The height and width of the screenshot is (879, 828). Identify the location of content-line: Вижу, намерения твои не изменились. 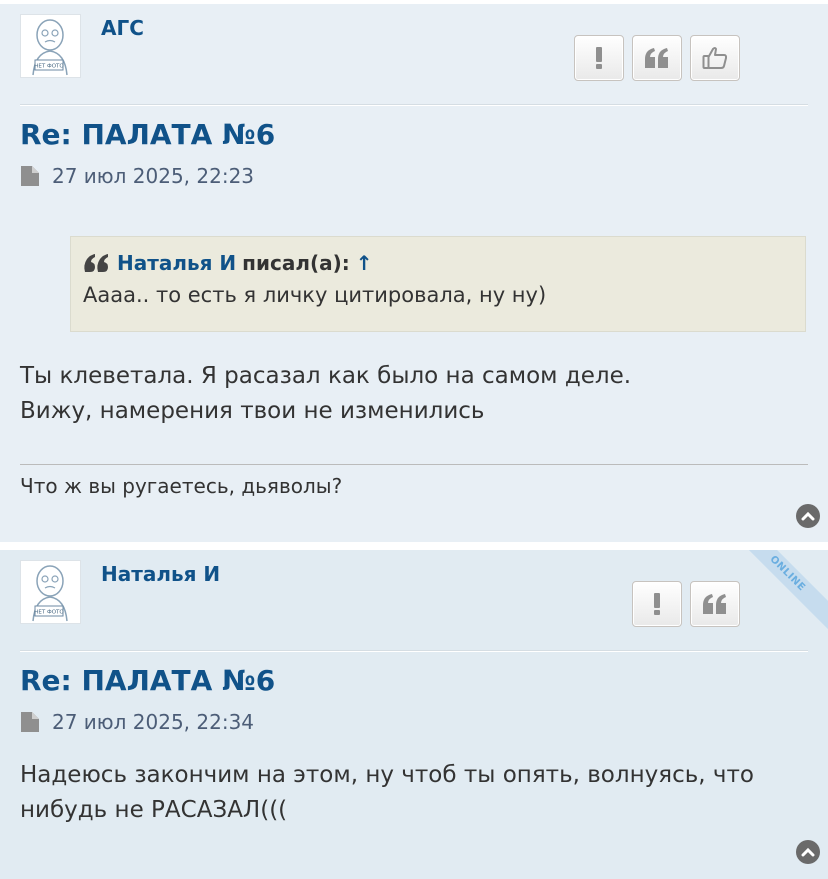
(252, 411).